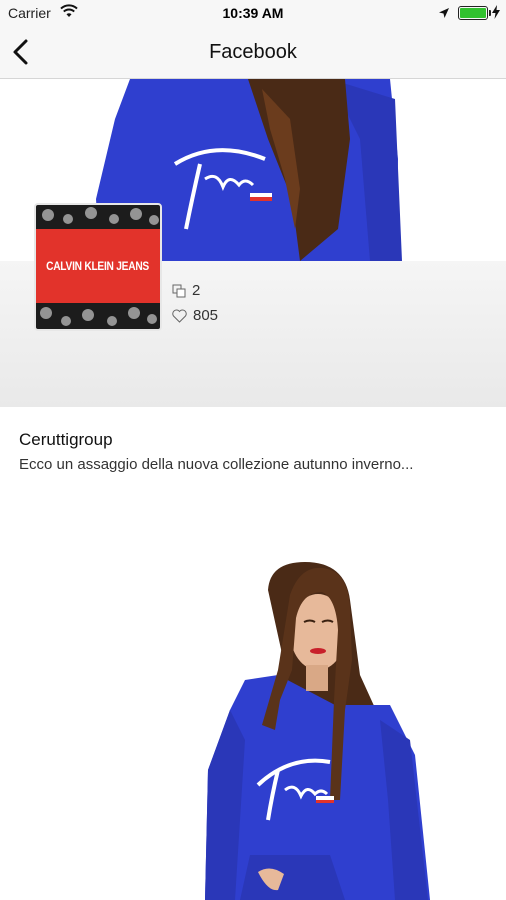 The width and height of the screenshot is (506, 900). I want to click on navigation-bar: Facebook, so click(253, 52).